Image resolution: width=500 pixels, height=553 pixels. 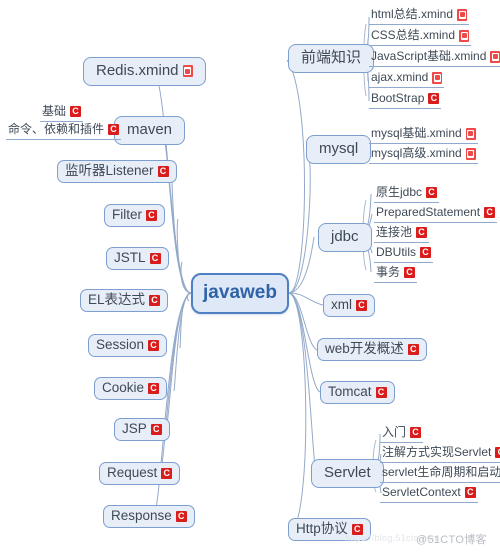 I want to click on branch-node-xml: xml, so click(x=349, y=305).